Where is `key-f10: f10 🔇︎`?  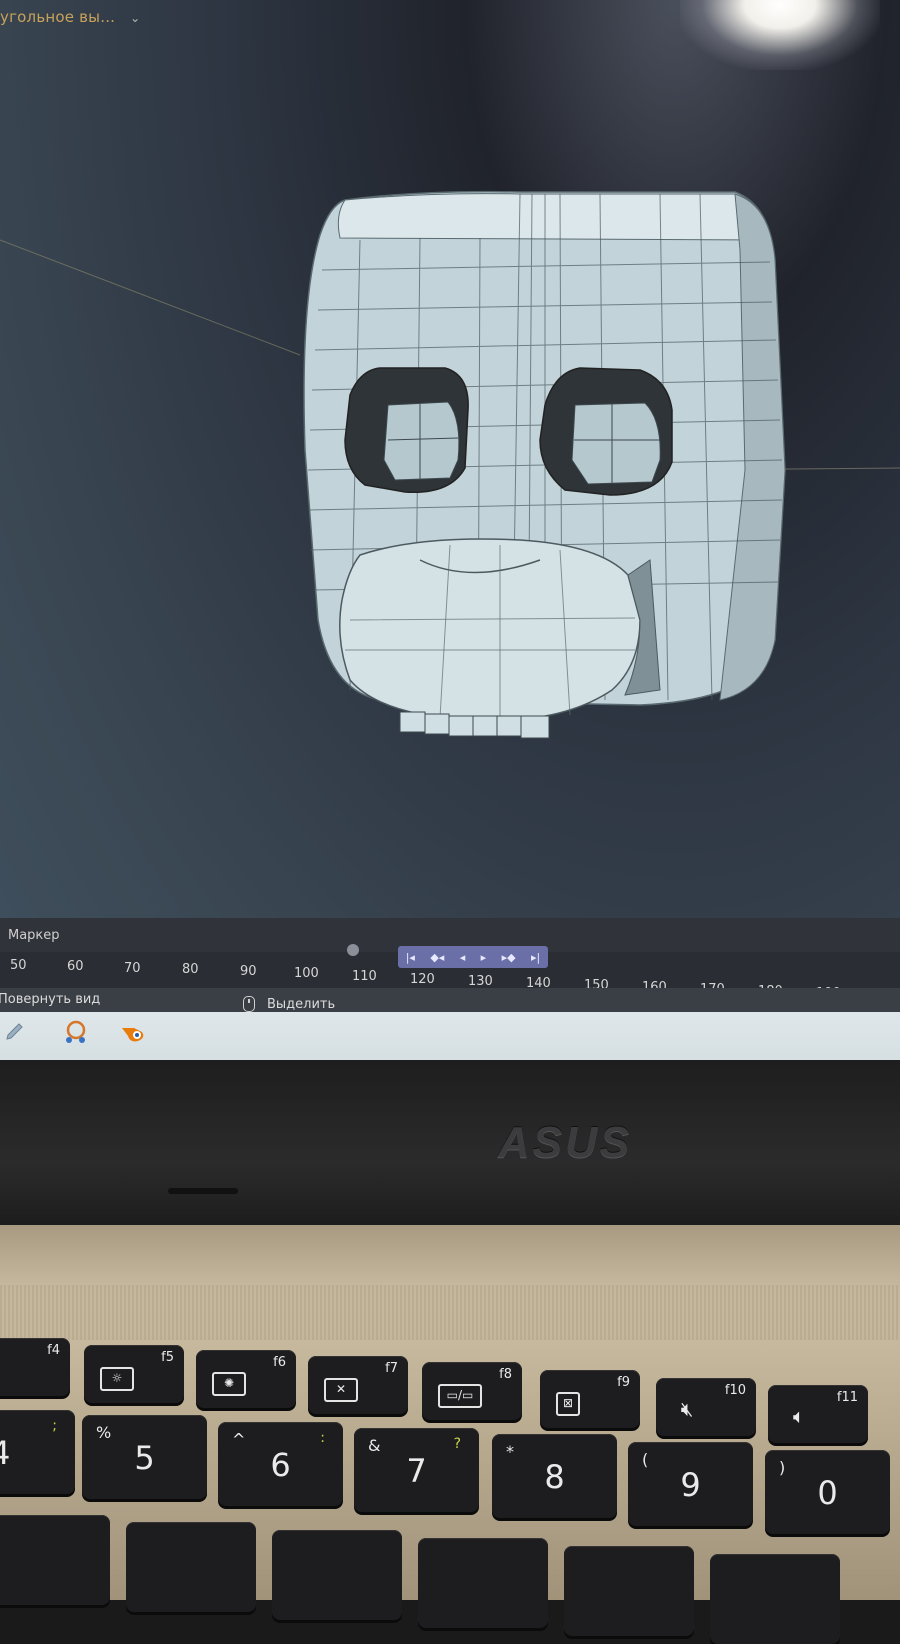 key-f10: f10 🔇︎ is located at coordinates (706, 1407).